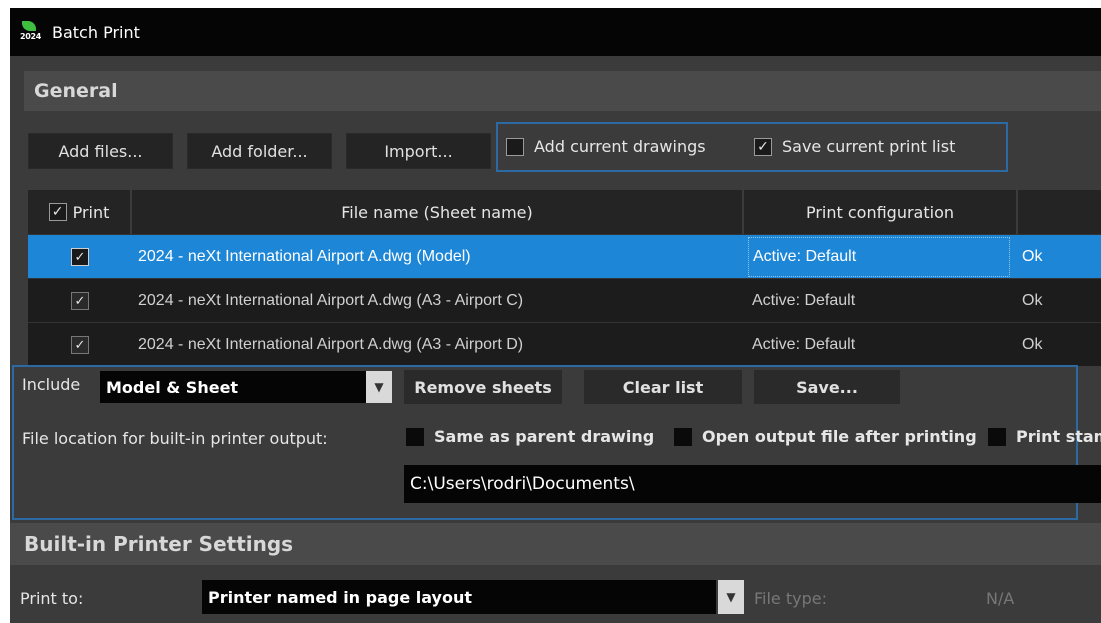 The image size is (1101, 623). What do you see at coordinates (620, 146) in the screenshot?
I see `add-current-drawings-label: Add current drawings` at bounding box center [620, 146].